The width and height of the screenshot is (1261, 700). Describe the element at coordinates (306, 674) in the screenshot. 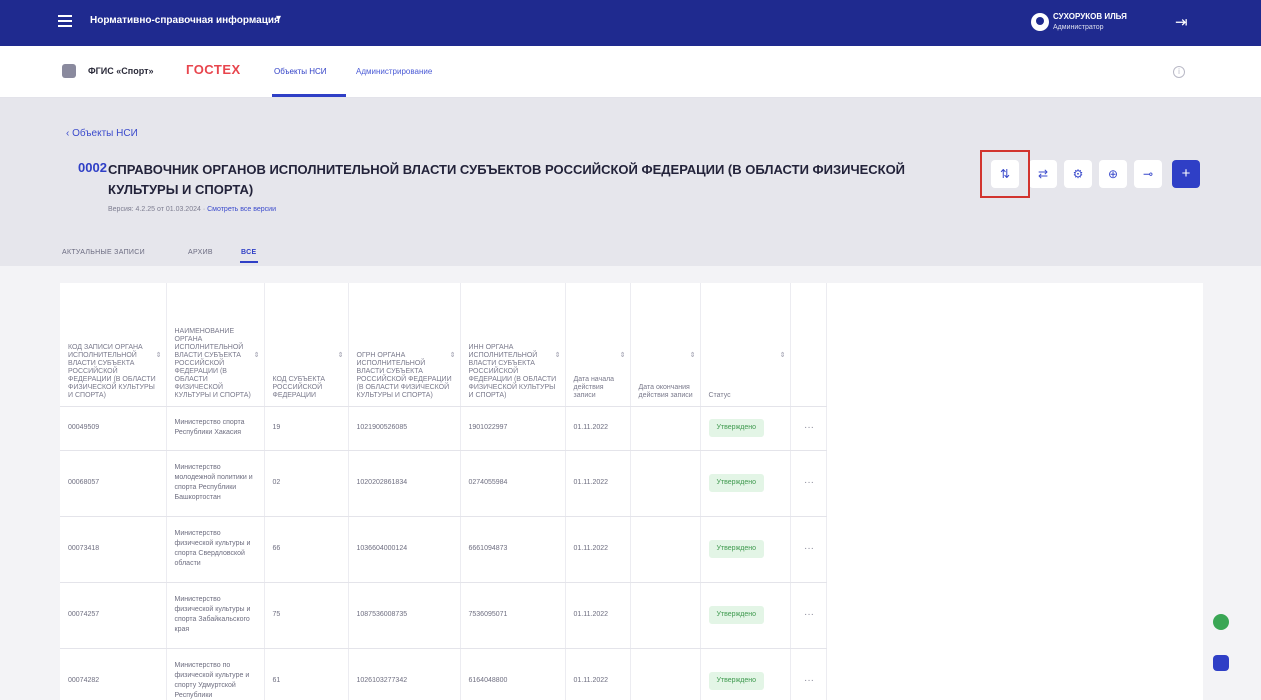

I see `cell-region: 61` at that location.